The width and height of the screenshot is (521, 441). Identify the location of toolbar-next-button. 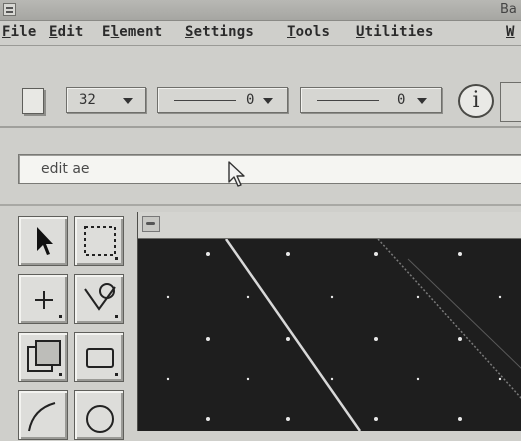
(510, 102).